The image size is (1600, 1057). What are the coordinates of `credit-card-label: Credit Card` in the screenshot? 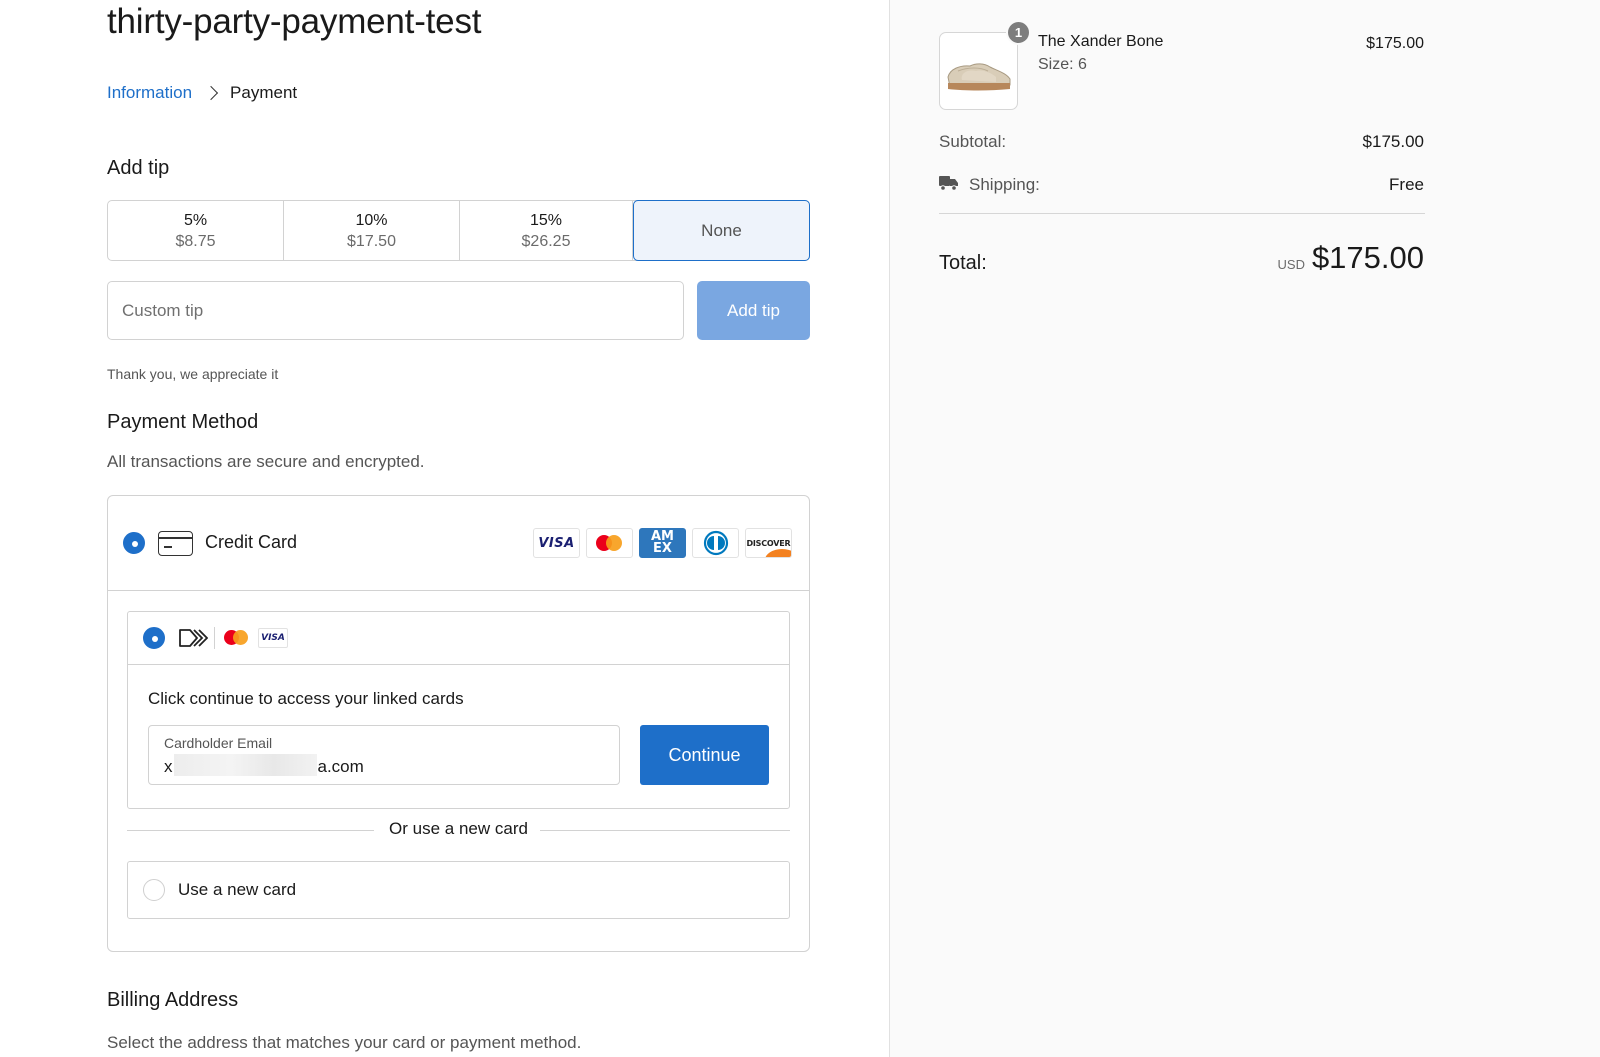 It's located at (251, 542).